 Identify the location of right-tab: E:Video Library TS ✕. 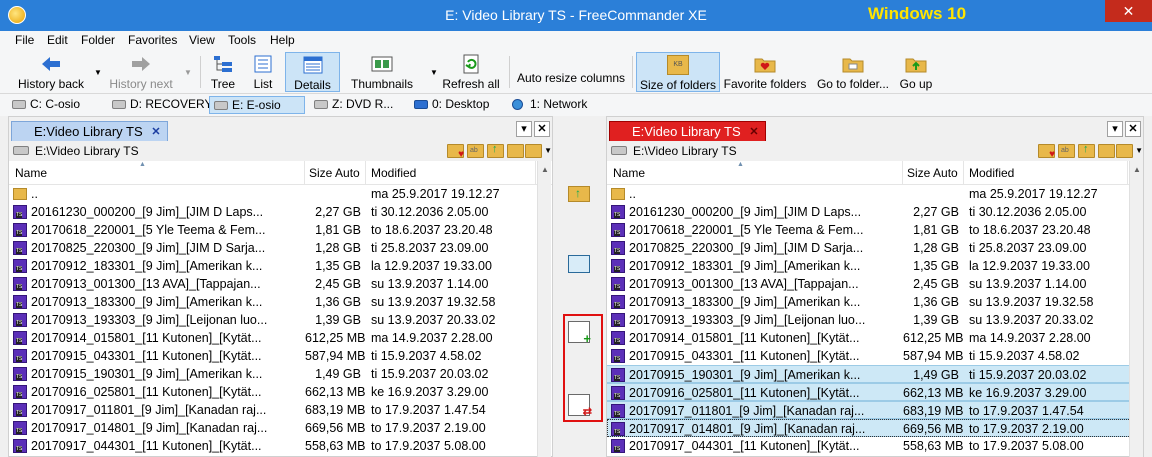
(687, 131).